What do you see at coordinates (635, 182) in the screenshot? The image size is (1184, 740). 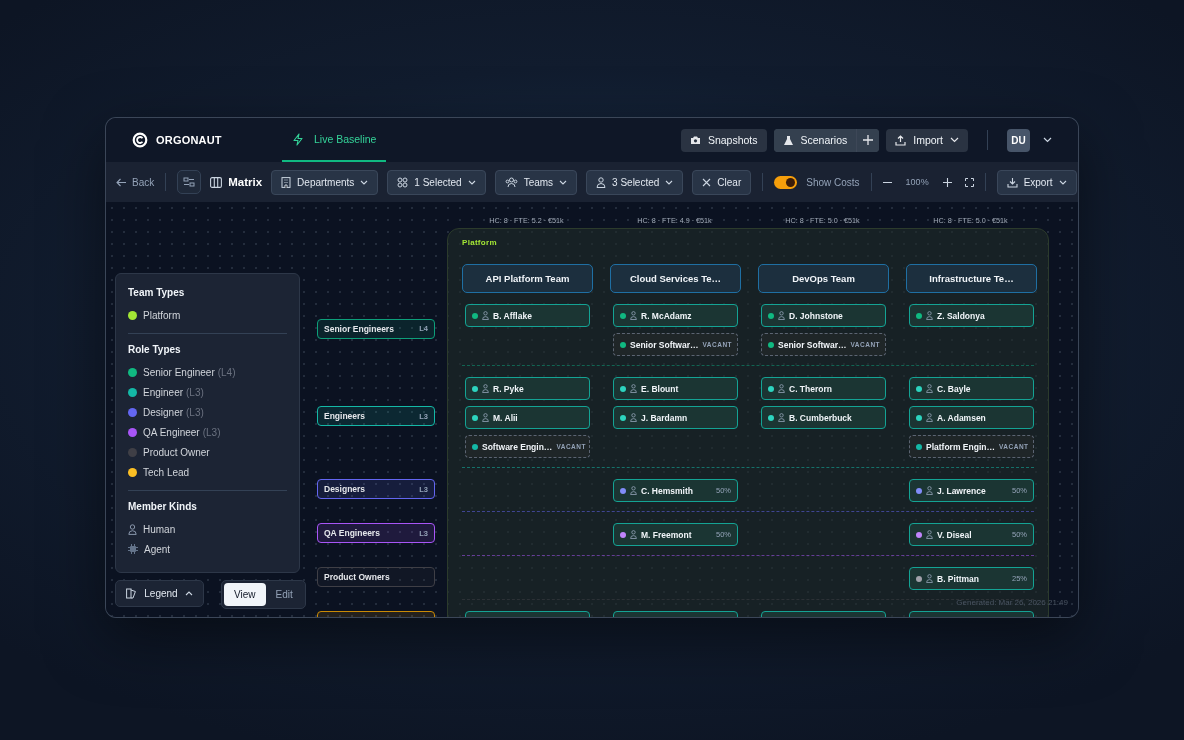 I see `filter-dropdown: 3 Selected` at bounding box center [635, 182].